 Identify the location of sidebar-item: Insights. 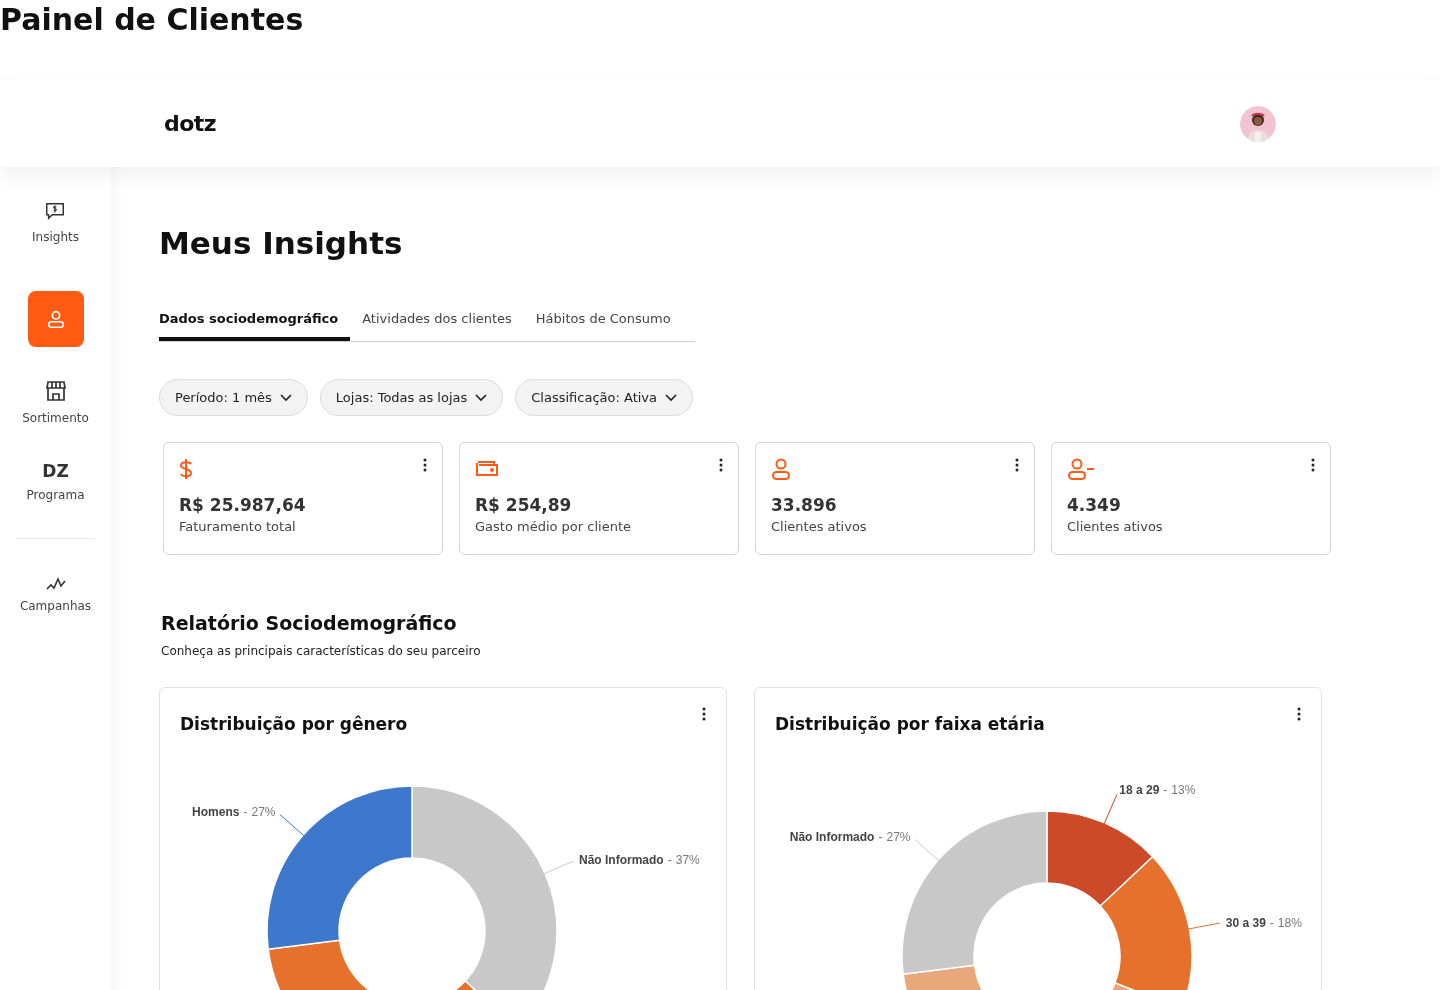
(55, 223).